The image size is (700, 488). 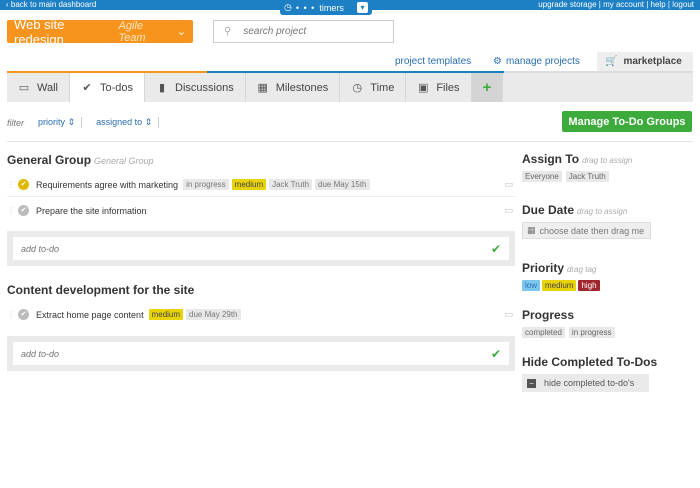 I want to click on todo-text: Requirements agree with marketing, so click(x=107, y=184).